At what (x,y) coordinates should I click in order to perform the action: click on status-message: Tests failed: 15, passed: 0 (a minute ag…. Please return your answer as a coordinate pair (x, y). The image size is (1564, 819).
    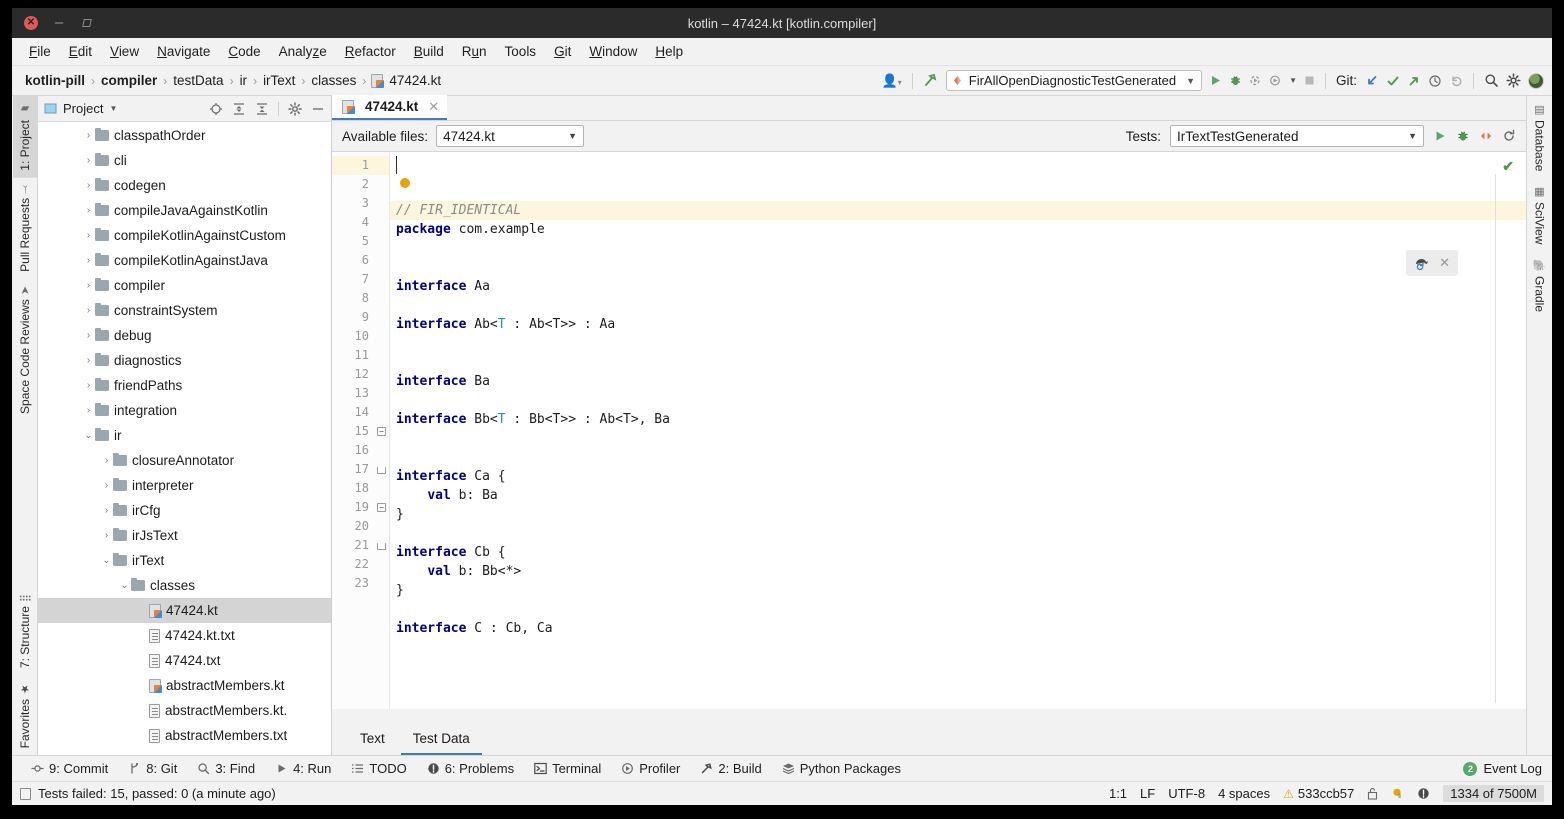
    Looking at the image, I should click on (157, 793).